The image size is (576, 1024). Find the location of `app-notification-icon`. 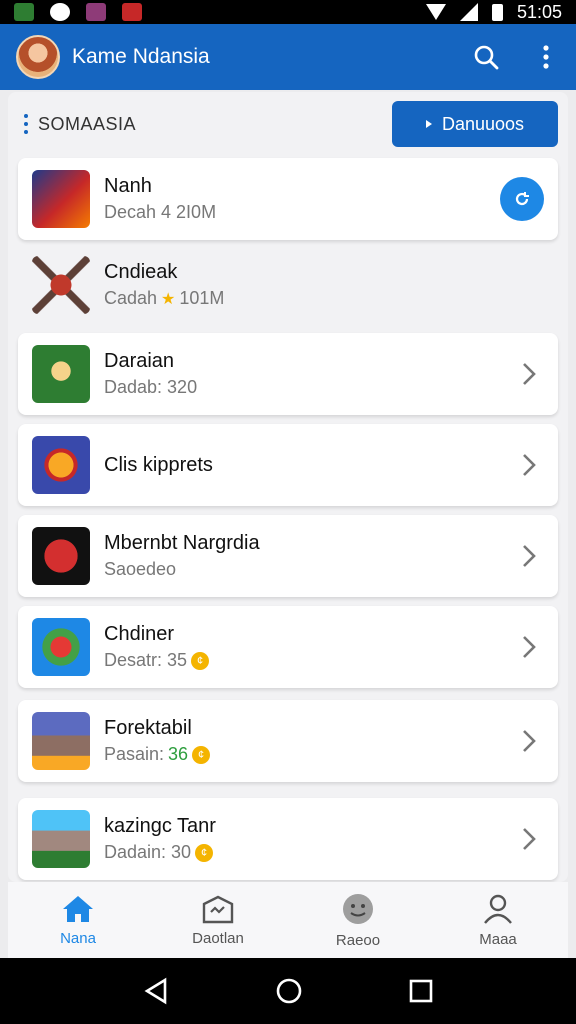

app-notification-icon is located at coordinates (60, 12).